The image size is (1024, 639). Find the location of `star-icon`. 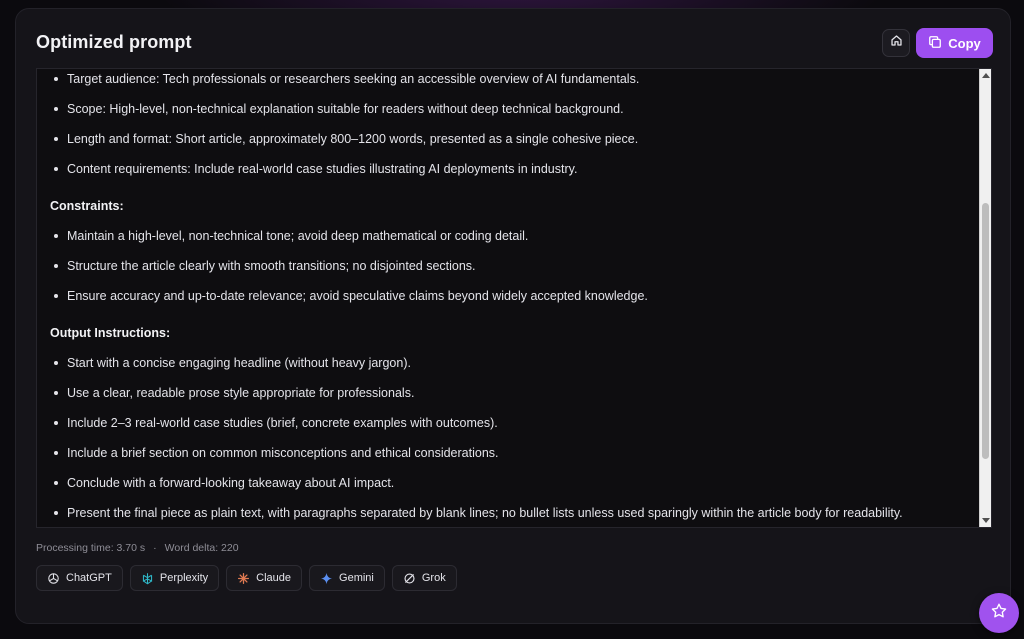

star-icon is located at coordinates (999, 613).